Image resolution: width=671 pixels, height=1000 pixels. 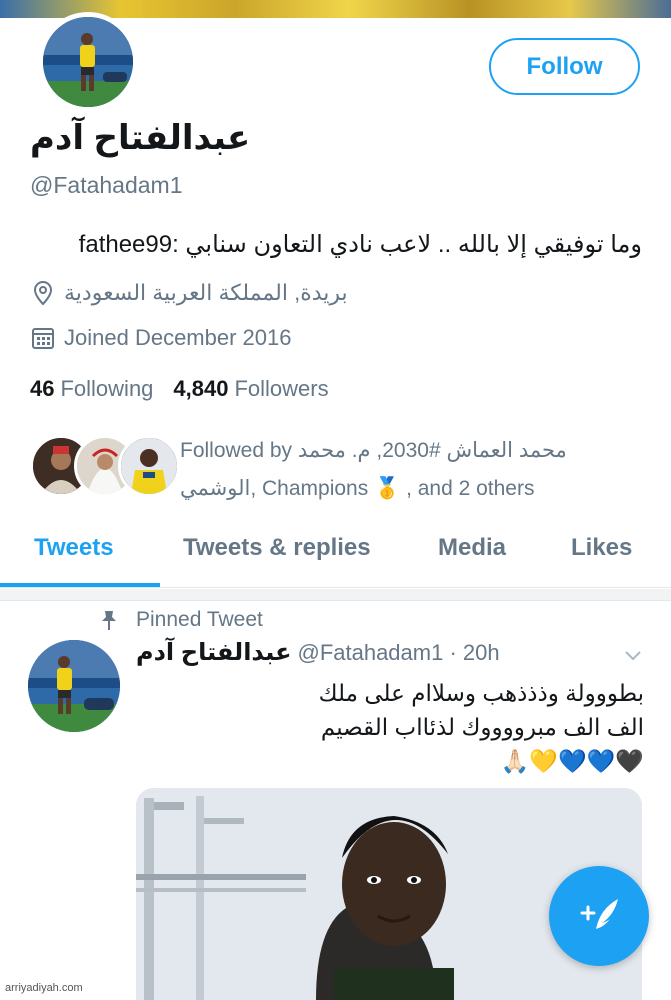 I want to click on section-divider, so click(x=335, y=595).